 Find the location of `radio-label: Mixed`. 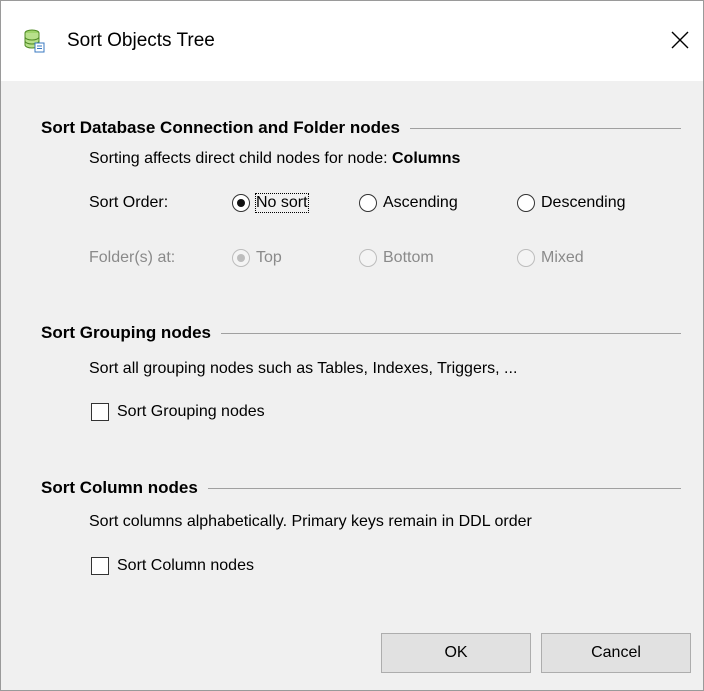

radio-label: Mixed is located at coordinates (562, 257).